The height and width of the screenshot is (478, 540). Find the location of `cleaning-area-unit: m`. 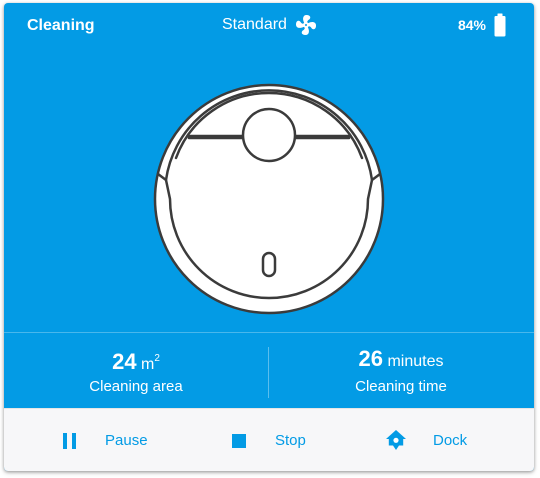

cleaning-area-unit: m is located at coordinates (148, 364).